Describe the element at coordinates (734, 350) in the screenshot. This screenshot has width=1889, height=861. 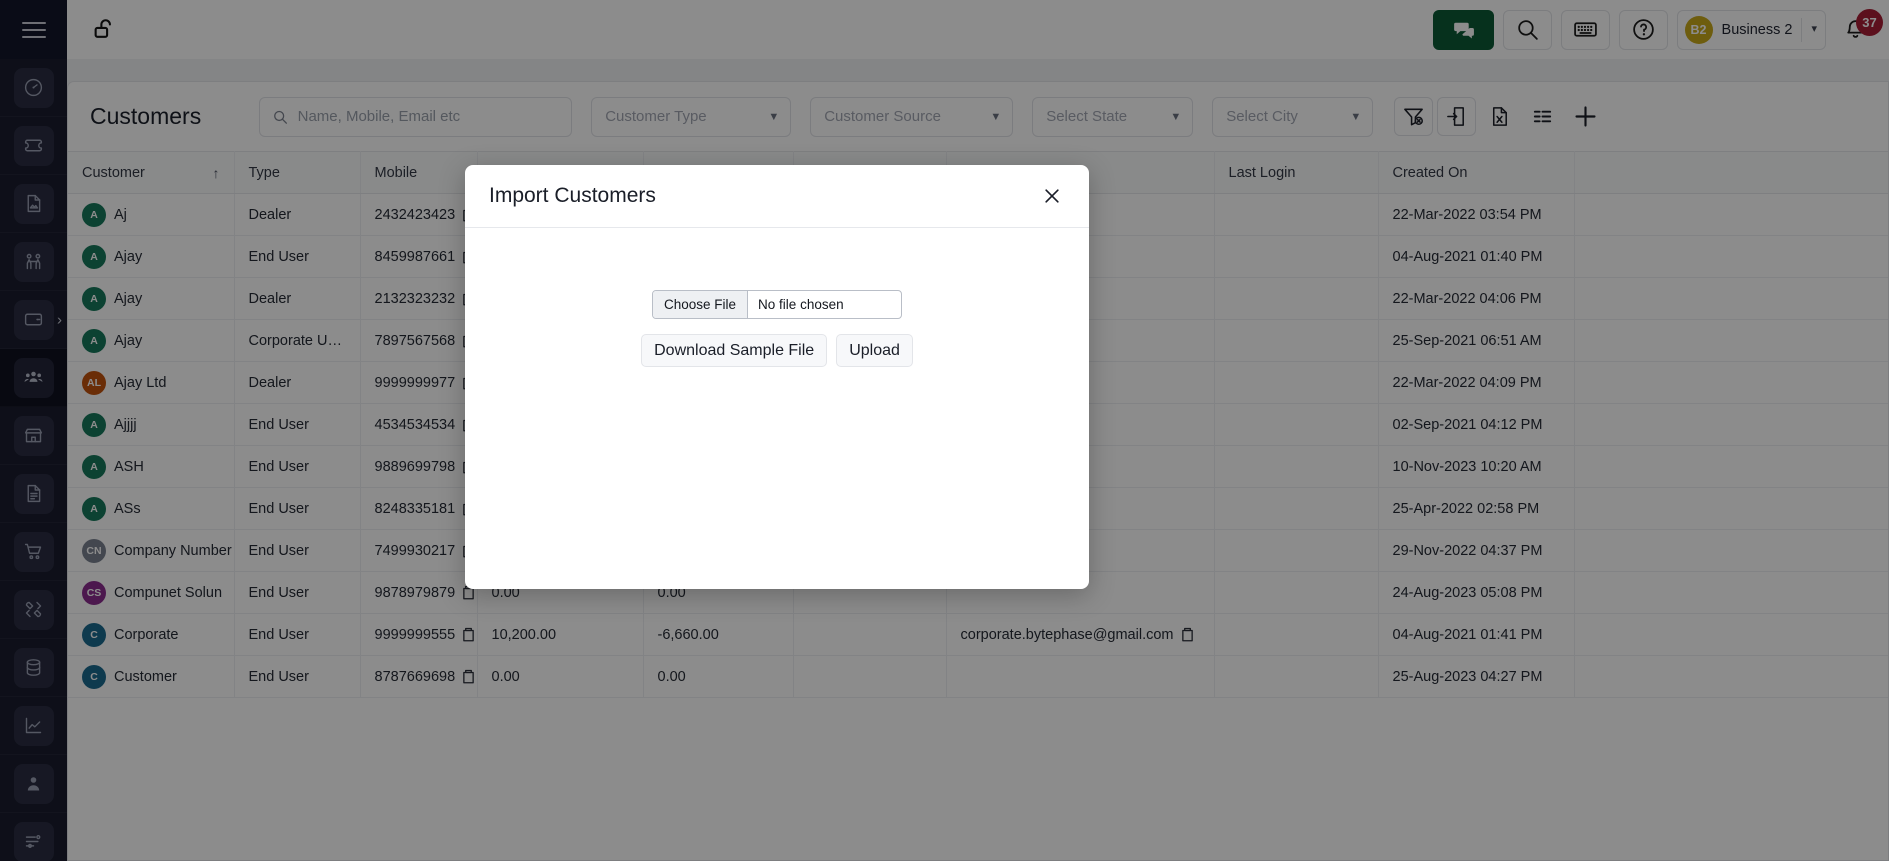
I see `download-sample-file-button: Download Sample File` at that location.